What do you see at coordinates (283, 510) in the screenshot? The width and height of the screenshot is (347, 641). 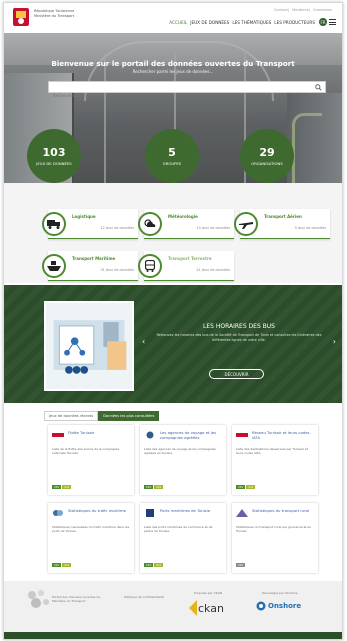 I see `dataset-title: Statistiques du transport rural` at bounding box center [283, 510].